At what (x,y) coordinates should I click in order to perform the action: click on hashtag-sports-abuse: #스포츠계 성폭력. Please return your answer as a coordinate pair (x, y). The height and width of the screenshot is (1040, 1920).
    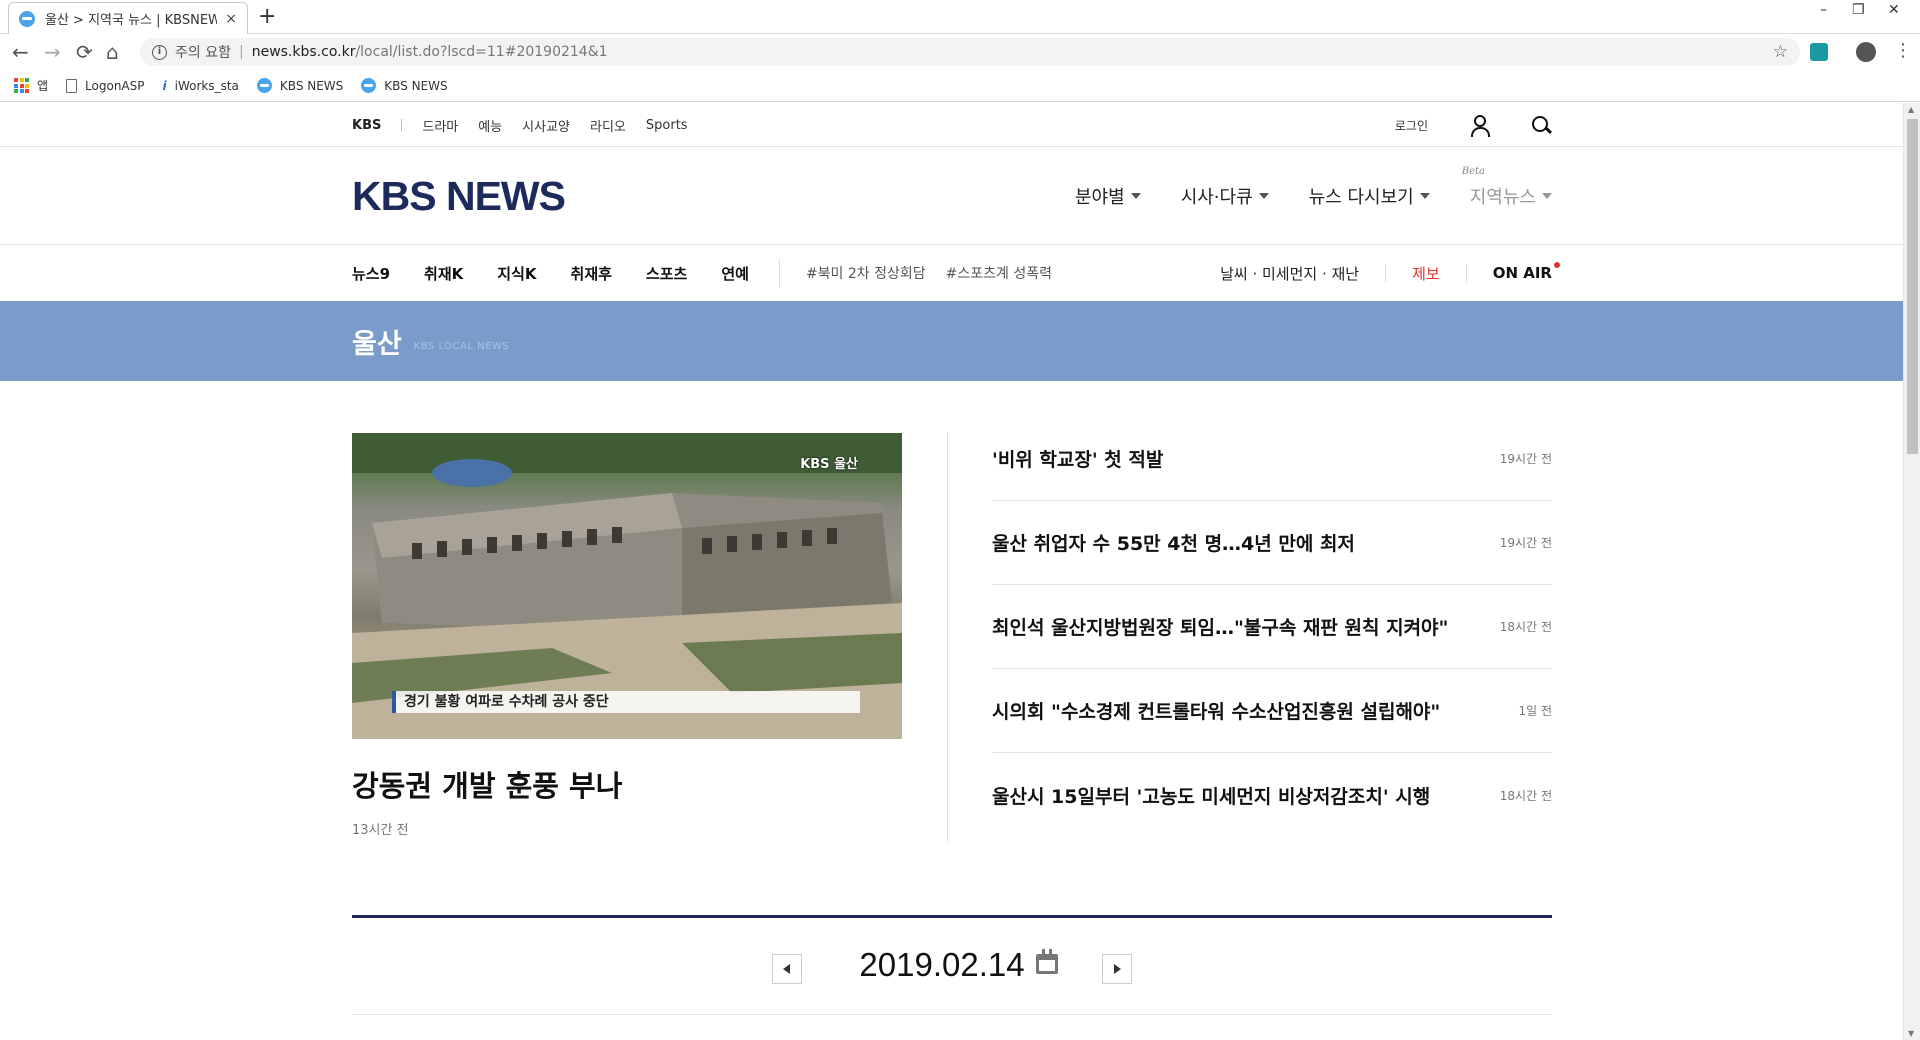
    Looking at the image, I should click on (999, 273).